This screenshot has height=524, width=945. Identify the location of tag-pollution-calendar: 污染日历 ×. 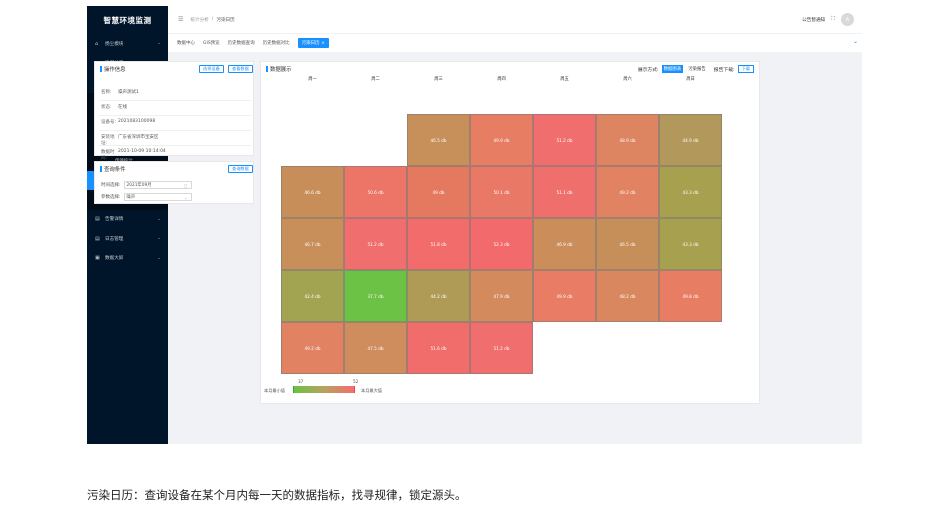
(313, 43).